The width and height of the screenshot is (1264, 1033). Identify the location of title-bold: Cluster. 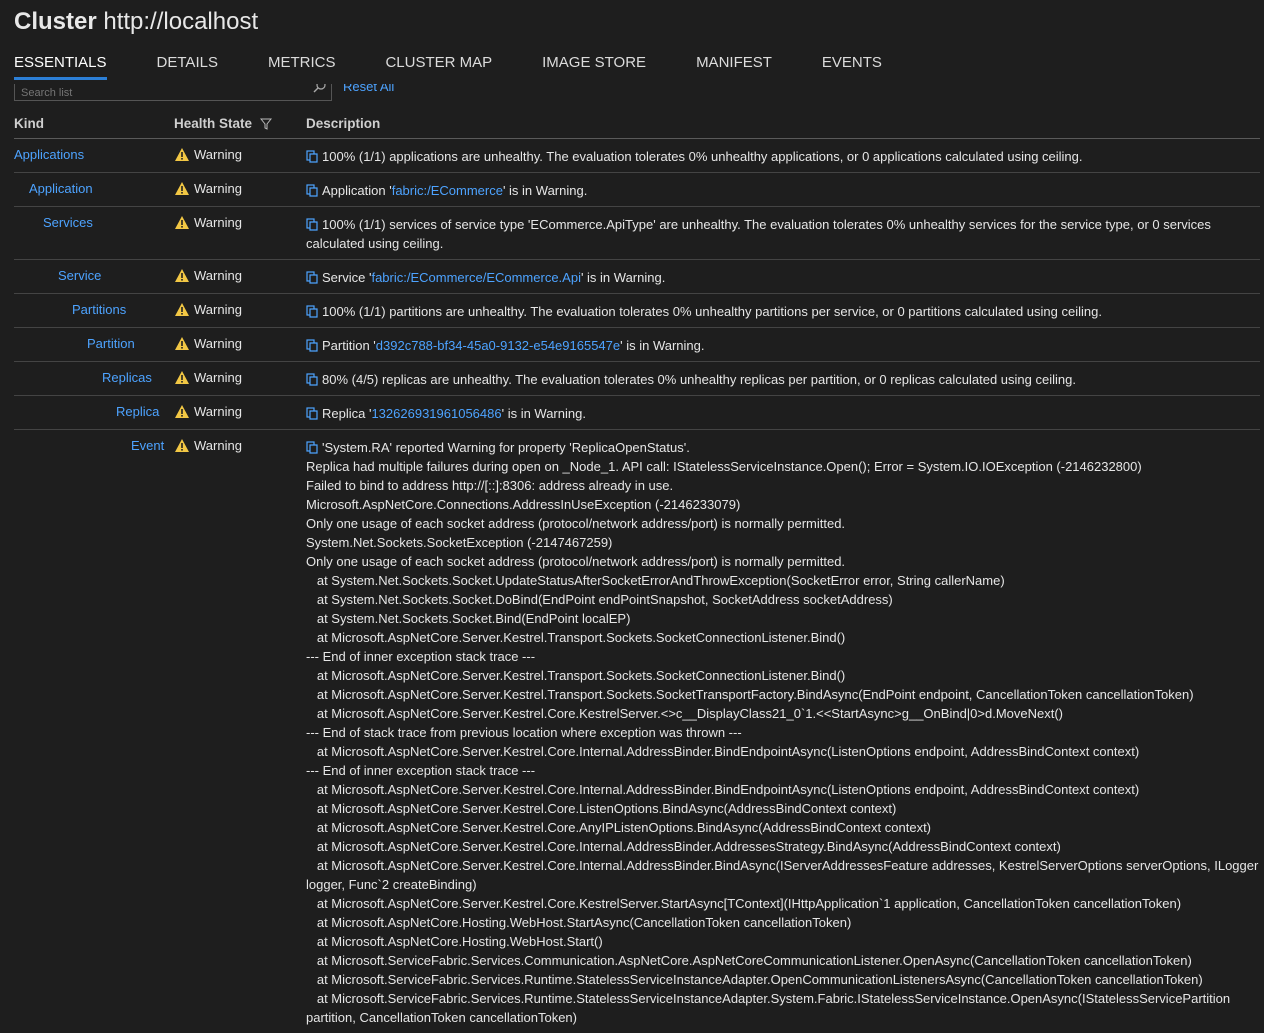
(55, 21).